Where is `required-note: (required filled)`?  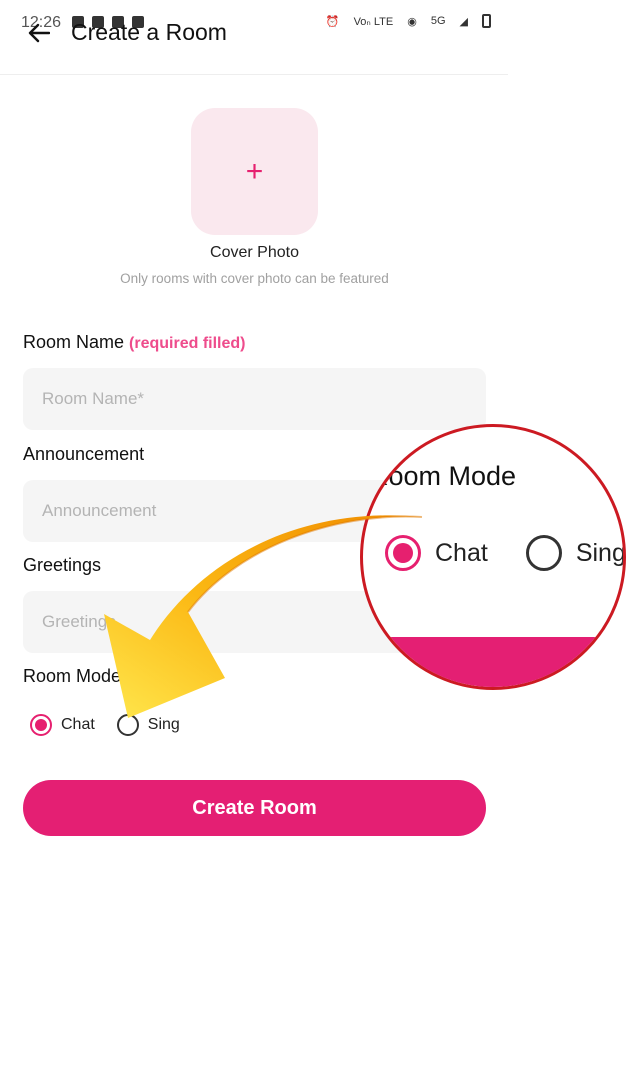
required-note: (required filled) is located at coordinates (187, 343).